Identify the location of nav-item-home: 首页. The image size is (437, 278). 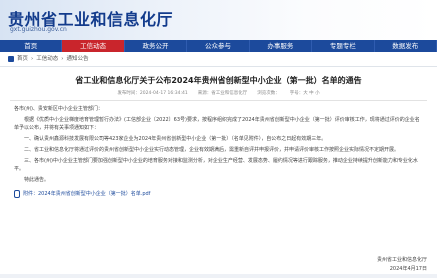
(31, 46).